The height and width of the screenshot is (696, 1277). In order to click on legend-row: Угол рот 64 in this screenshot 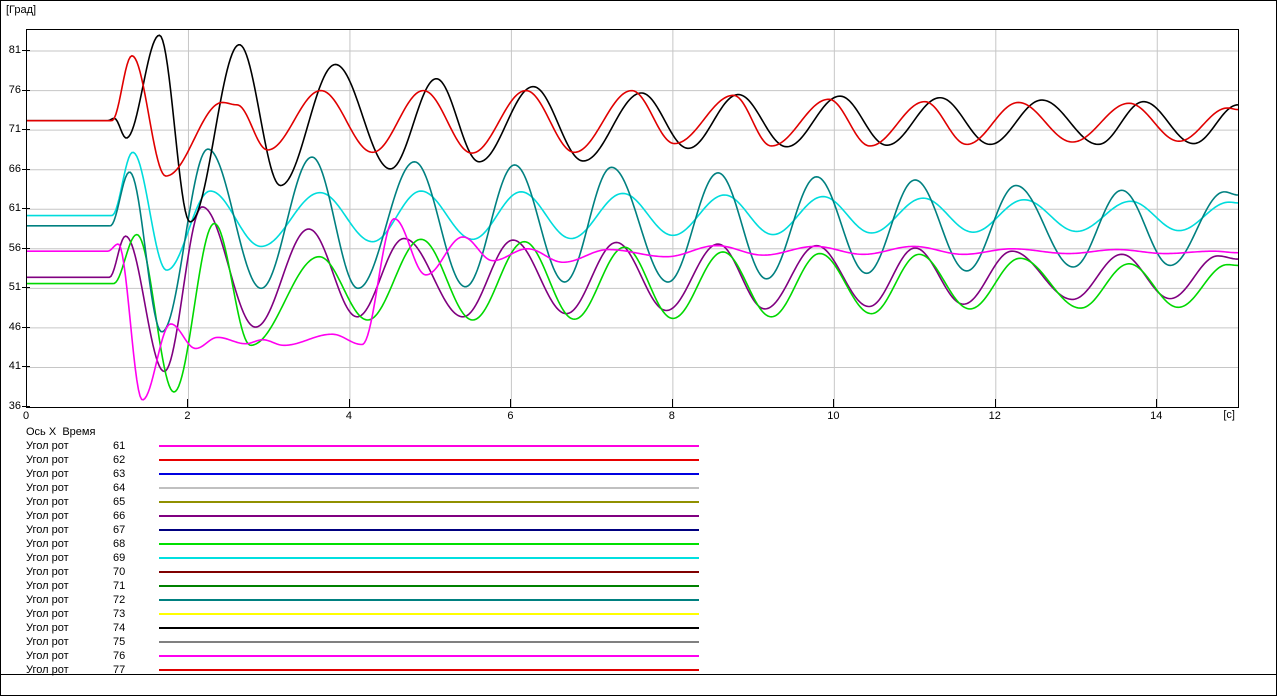, I will do `click(638, 488)`.